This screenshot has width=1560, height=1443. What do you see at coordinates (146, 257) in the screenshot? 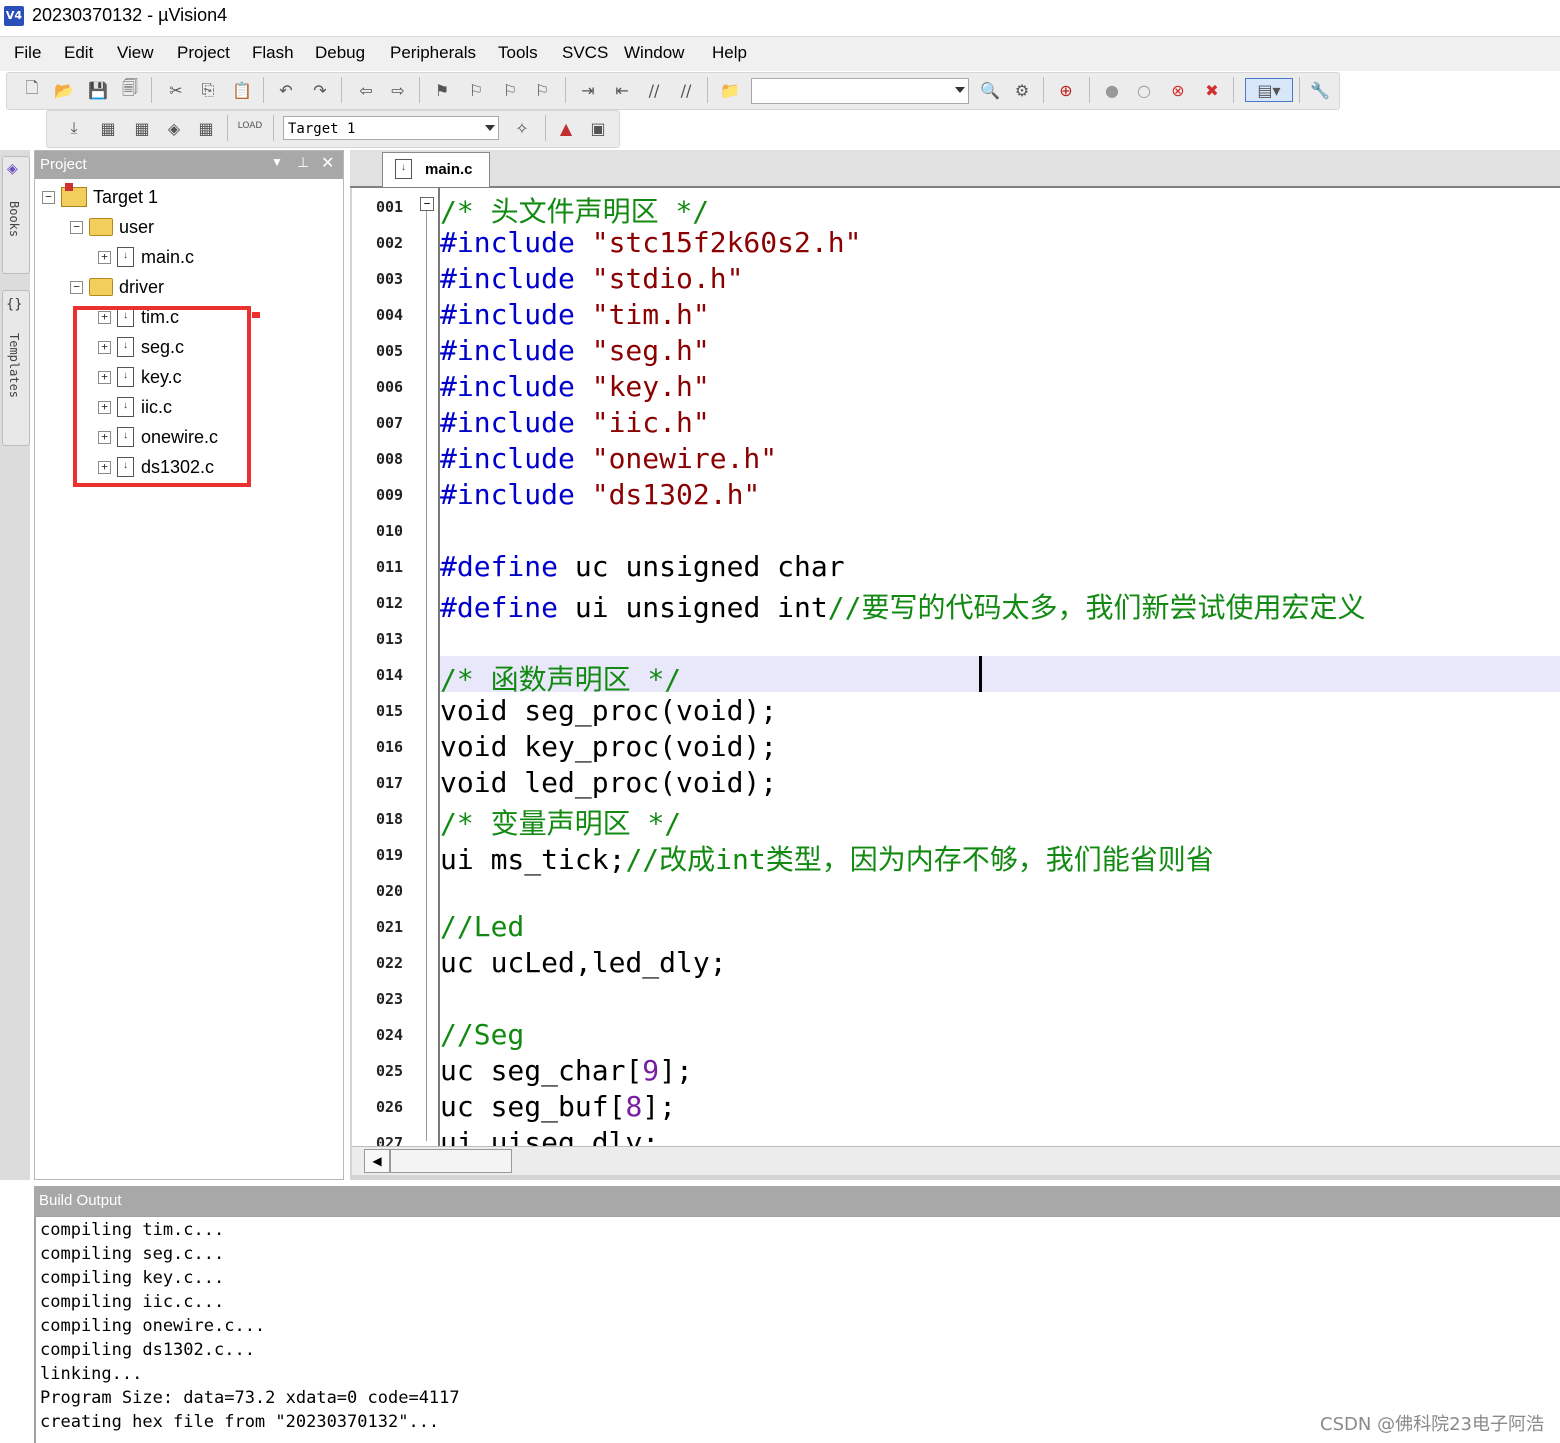
I see `tree-node-file: + ↓ main.c` at bounding box center [146, 257].